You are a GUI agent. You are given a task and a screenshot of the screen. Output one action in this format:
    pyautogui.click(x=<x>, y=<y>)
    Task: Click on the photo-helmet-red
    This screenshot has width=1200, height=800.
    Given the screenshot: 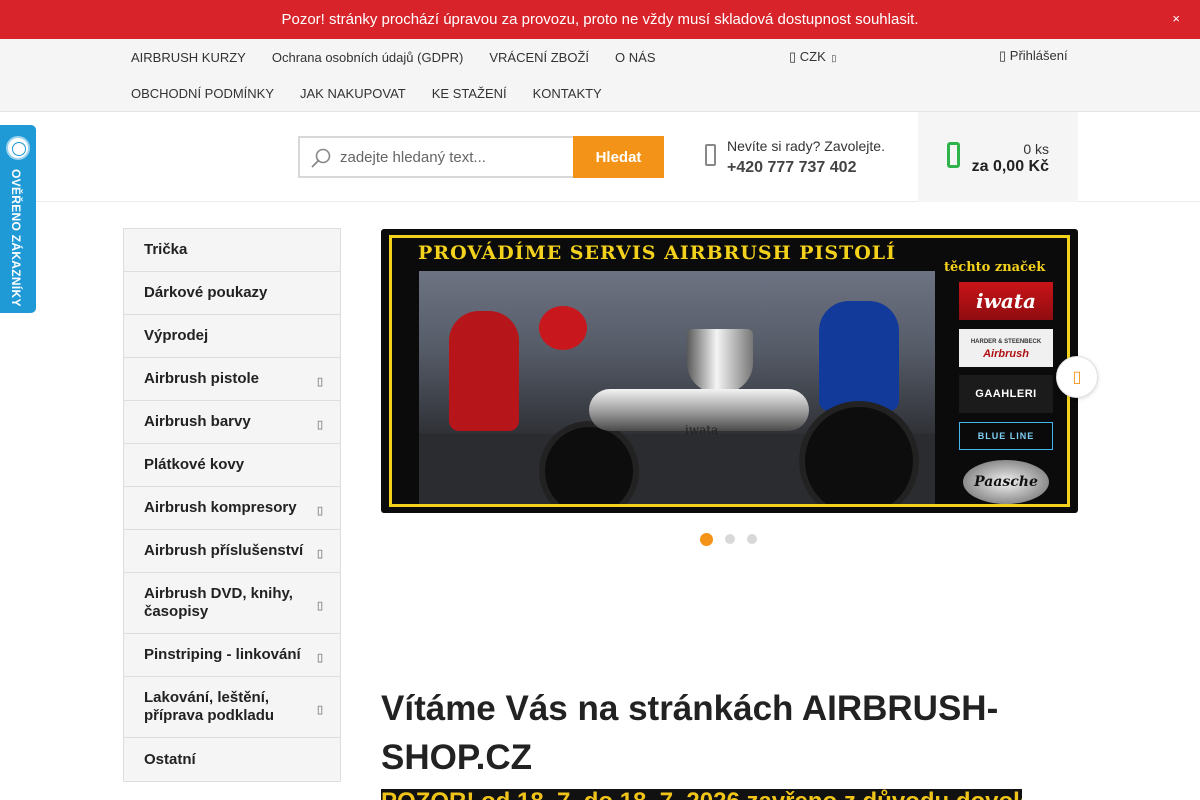 What is the action you would take?
    pyautogui.click(x=563, y=328)
    